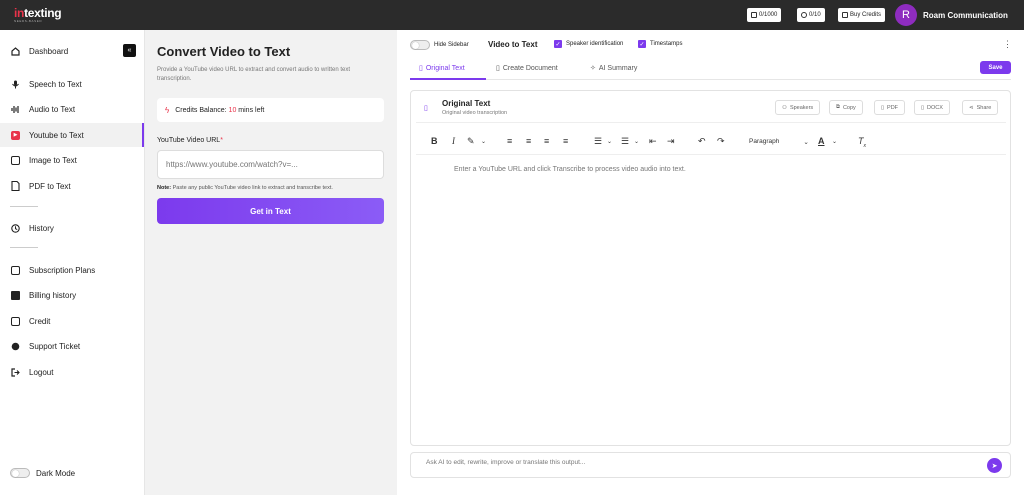 The width and height of the screenshot is (1024, 495). I want to click on copy-label: Copy, so click(849, 107).